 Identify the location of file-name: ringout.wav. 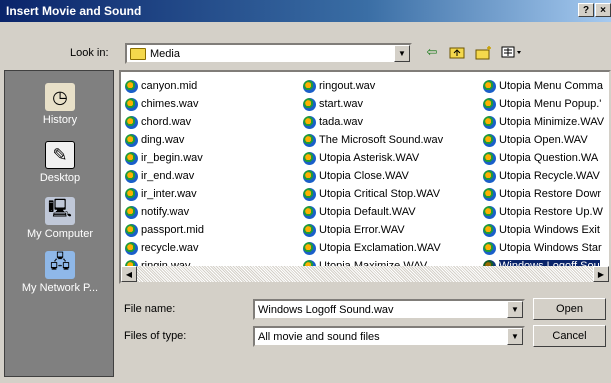
(347, 86).